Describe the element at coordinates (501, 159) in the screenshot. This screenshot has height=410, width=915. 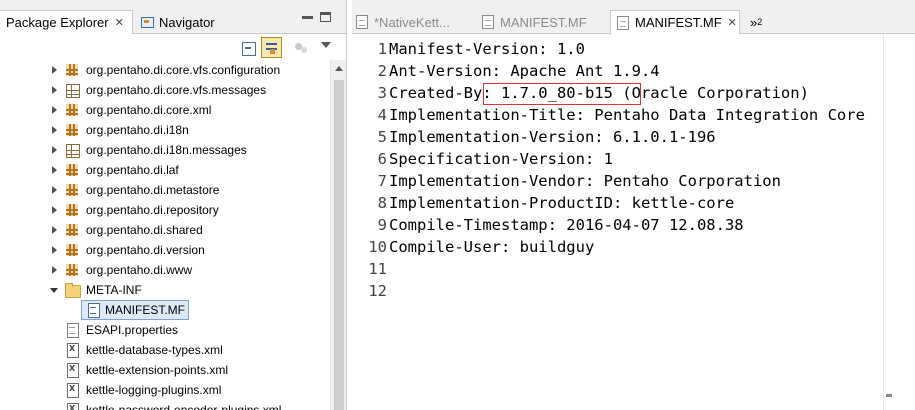
I see `line-text: Specification-Version: 1` at that location.